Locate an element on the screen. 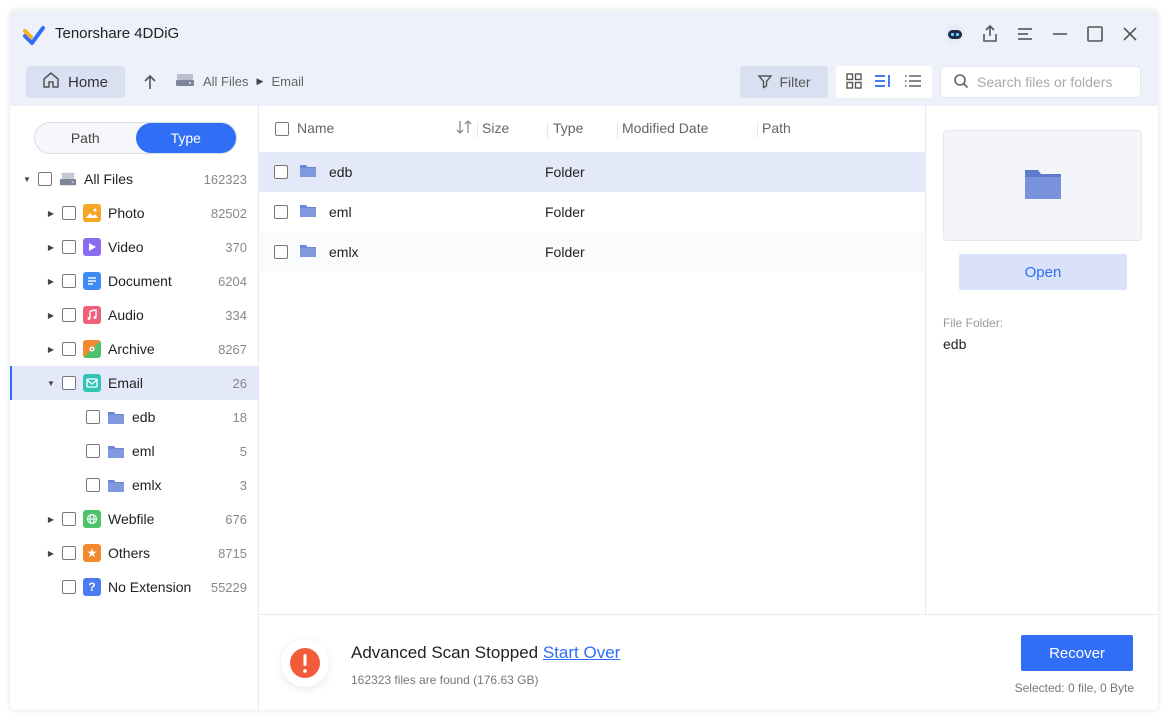 Image resolution: width=1168 pixels, height=720 pixels. warning-icon is located at coordinates (305, 663).